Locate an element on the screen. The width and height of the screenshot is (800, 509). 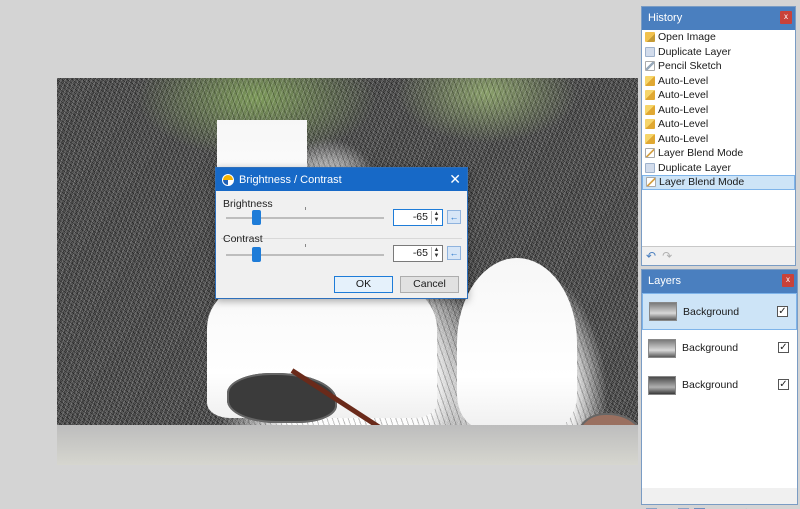
layers-title: Layers is located at coordinates (665, 281).